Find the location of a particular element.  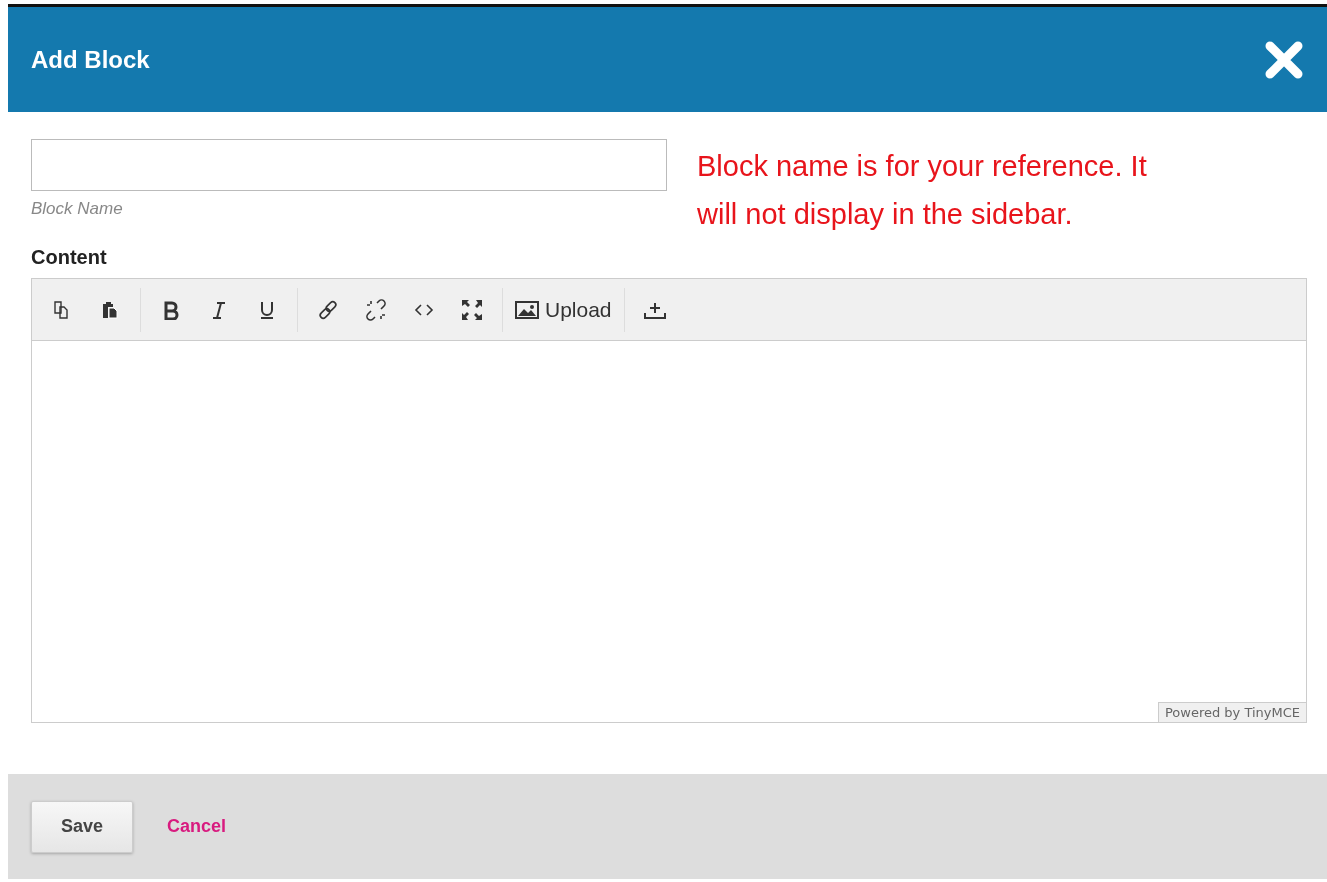

dialog-title: Add Block is located at coordinates (90, 59).